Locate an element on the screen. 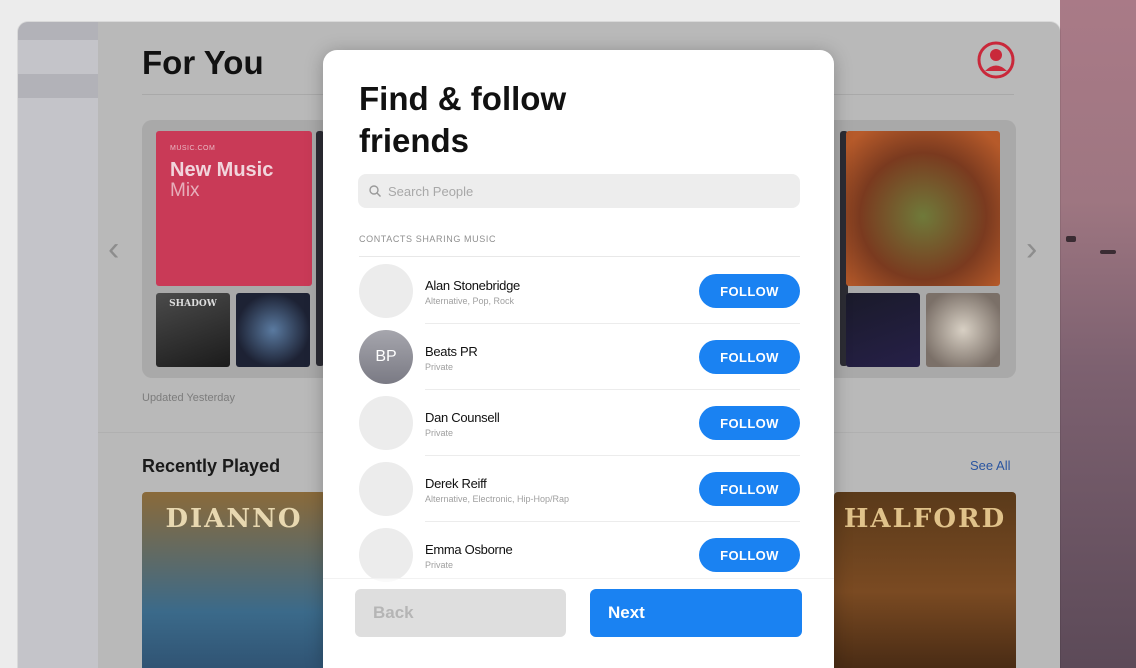  sidebar-item is located at coordinates (58, 31).